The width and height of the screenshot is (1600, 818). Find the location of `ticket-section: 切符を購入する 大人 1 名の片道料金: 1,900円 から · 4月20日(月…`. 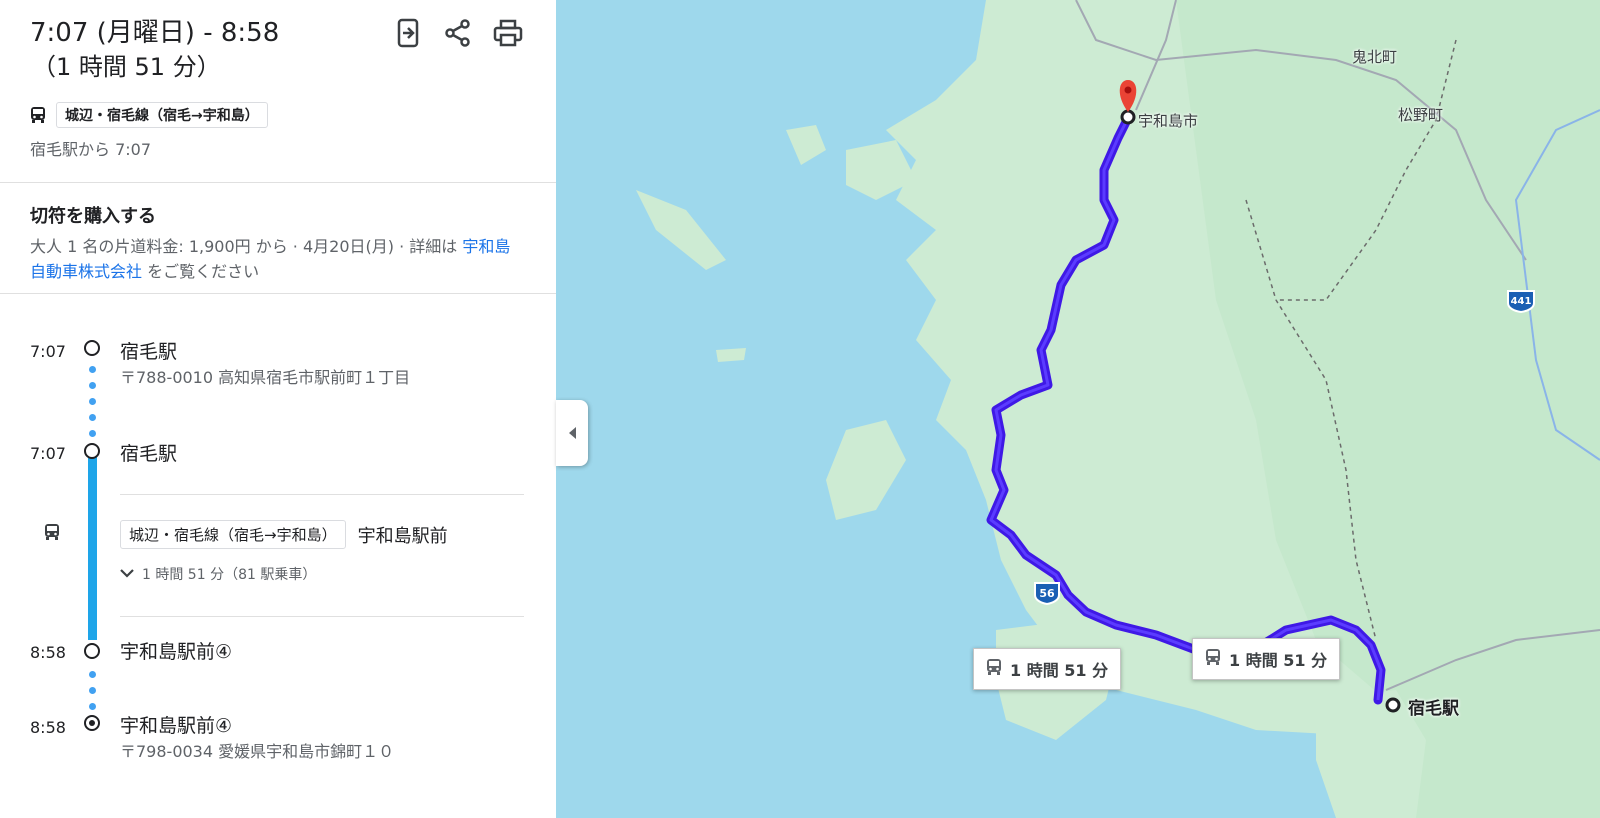

ticket-section: 切符を購入する 大人 1 名の片道料金: 1,900円 から · 4月20日(月… is located at coordinates (278, 244).